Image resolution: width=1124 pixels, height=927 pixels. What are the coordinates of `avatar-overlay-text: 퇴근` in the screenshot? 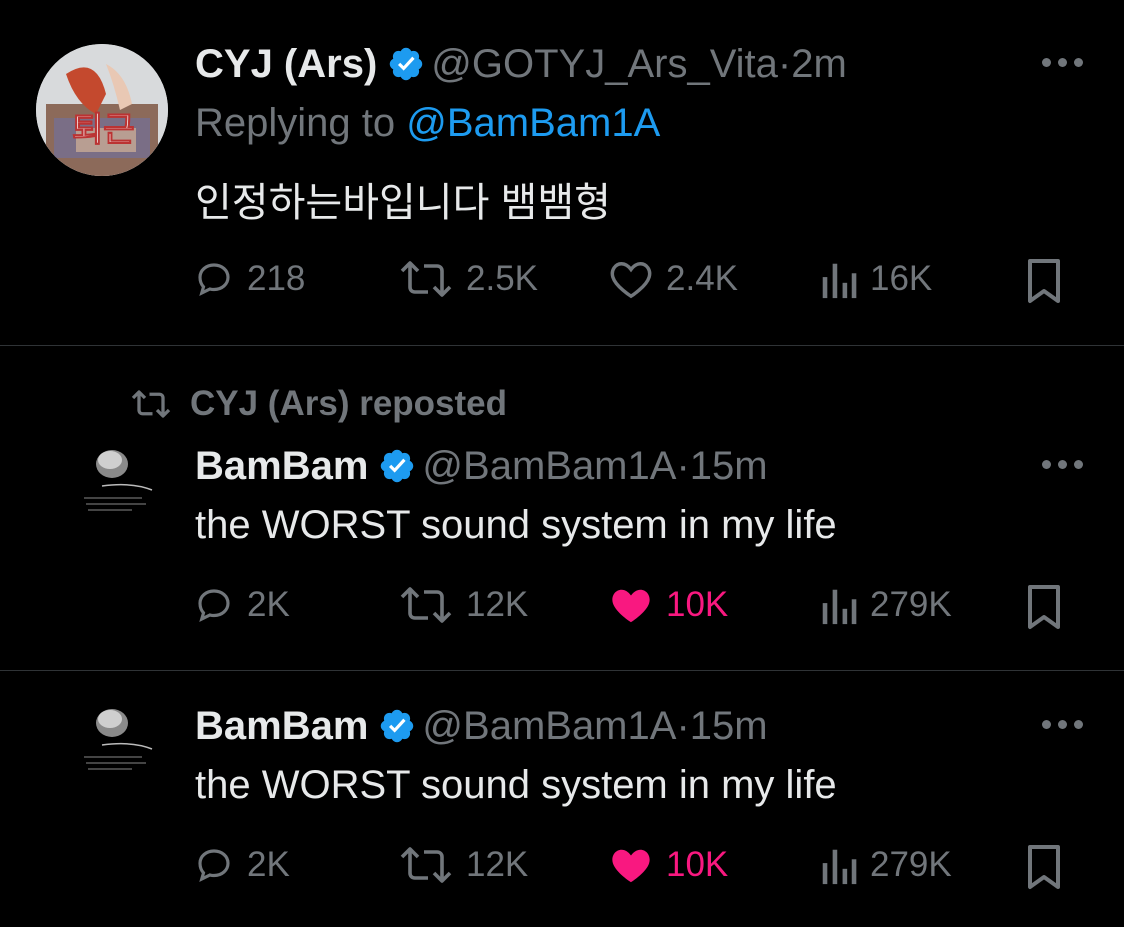 It's located at (104, 130).